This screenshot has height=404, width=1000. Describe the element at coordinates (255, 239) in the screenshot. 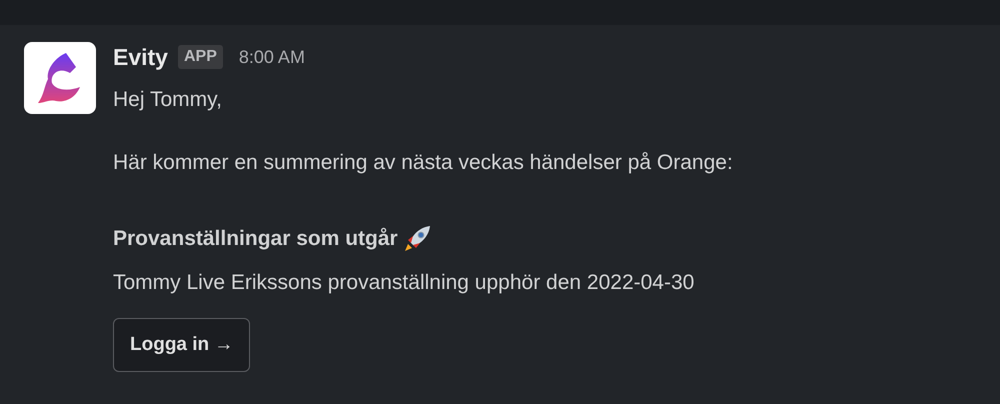

I see `section-title: Provanställningar som utgår` at that location.